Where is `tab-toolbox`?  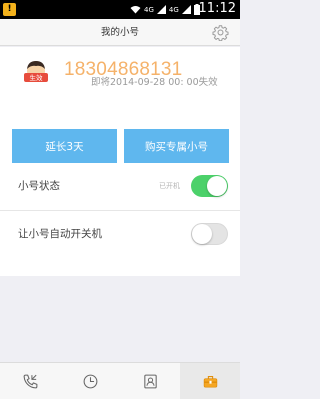 tab-toolbox is located at coordinates (210, 381).